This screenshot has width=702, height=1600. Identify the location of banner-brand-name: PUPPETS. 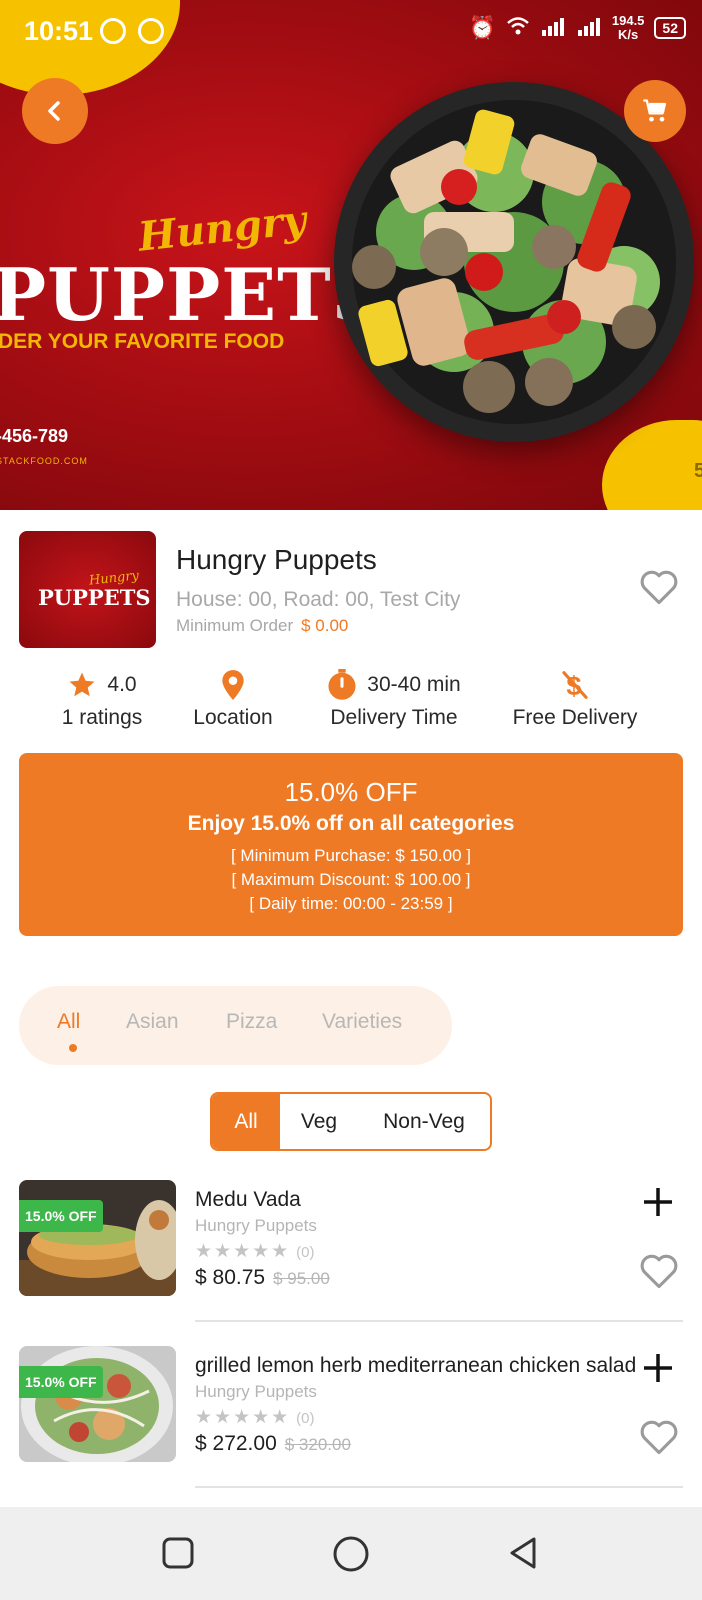
(192, 294).